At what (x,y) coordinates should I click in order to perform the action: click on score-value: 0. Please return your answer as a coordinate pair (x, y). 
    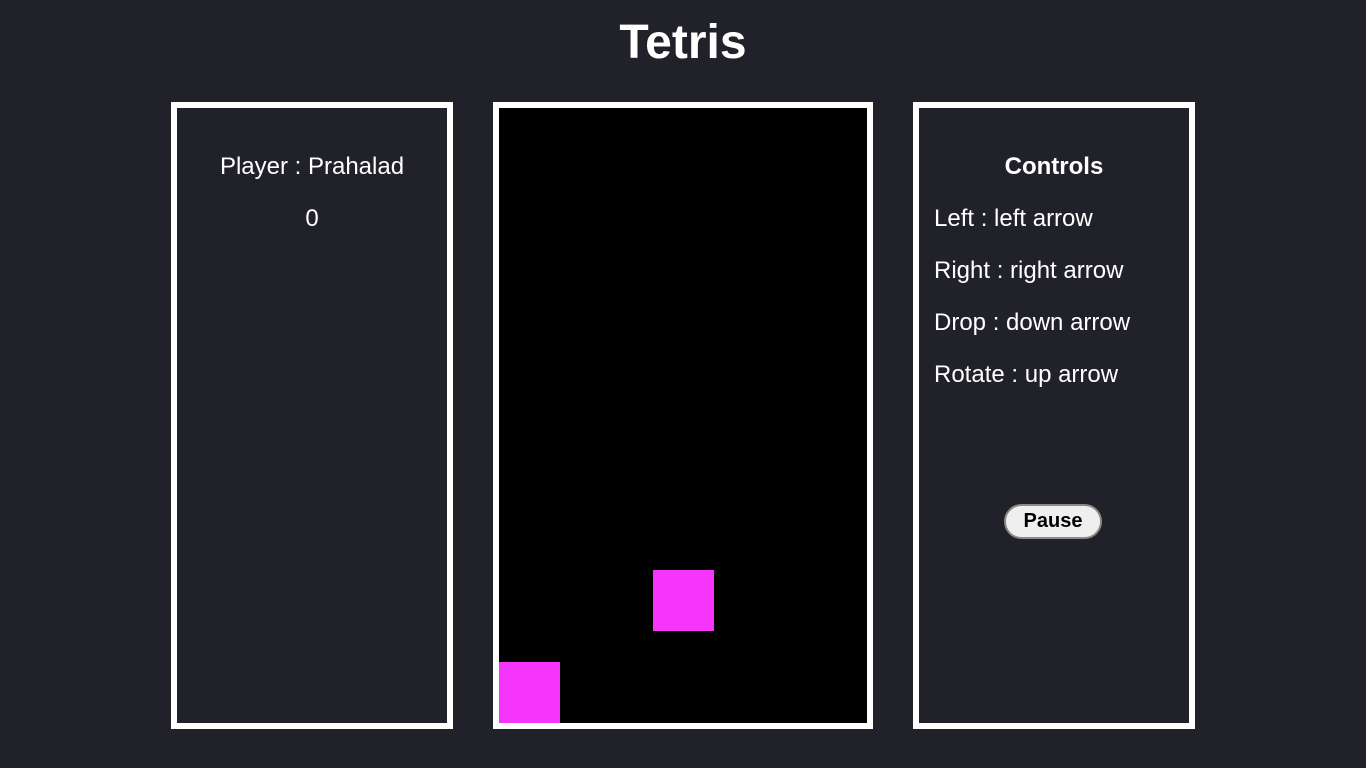
    Looking at the image, I should click on (312, 218).